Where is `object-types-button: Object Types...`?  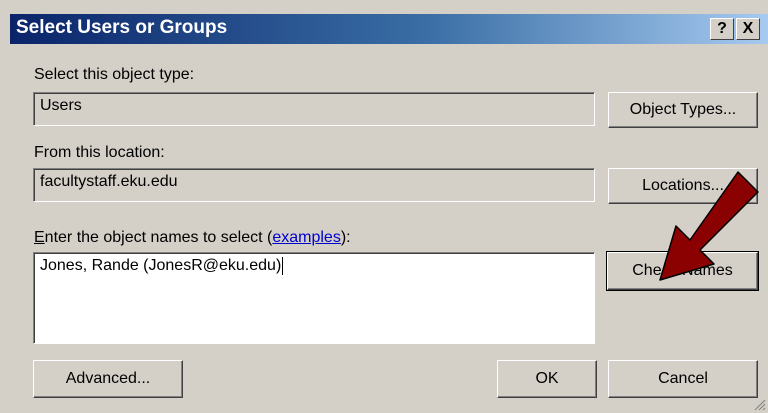
object-types-button: Object Types... is located at coordinates (683, 110).